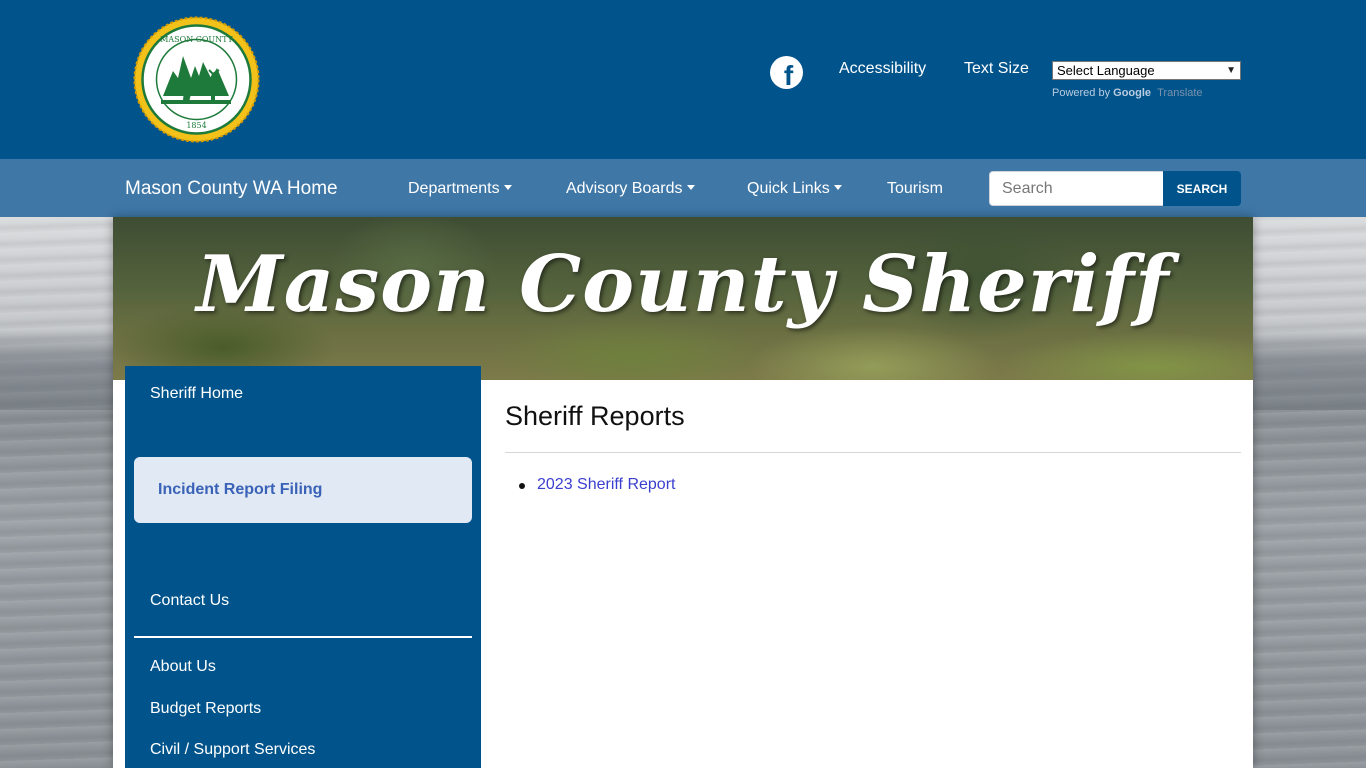  What do you see at coordinates (183, 667) in the screenshot?
I see `sidebar-item-about-us: About Us` at bounding box center [183, 667].